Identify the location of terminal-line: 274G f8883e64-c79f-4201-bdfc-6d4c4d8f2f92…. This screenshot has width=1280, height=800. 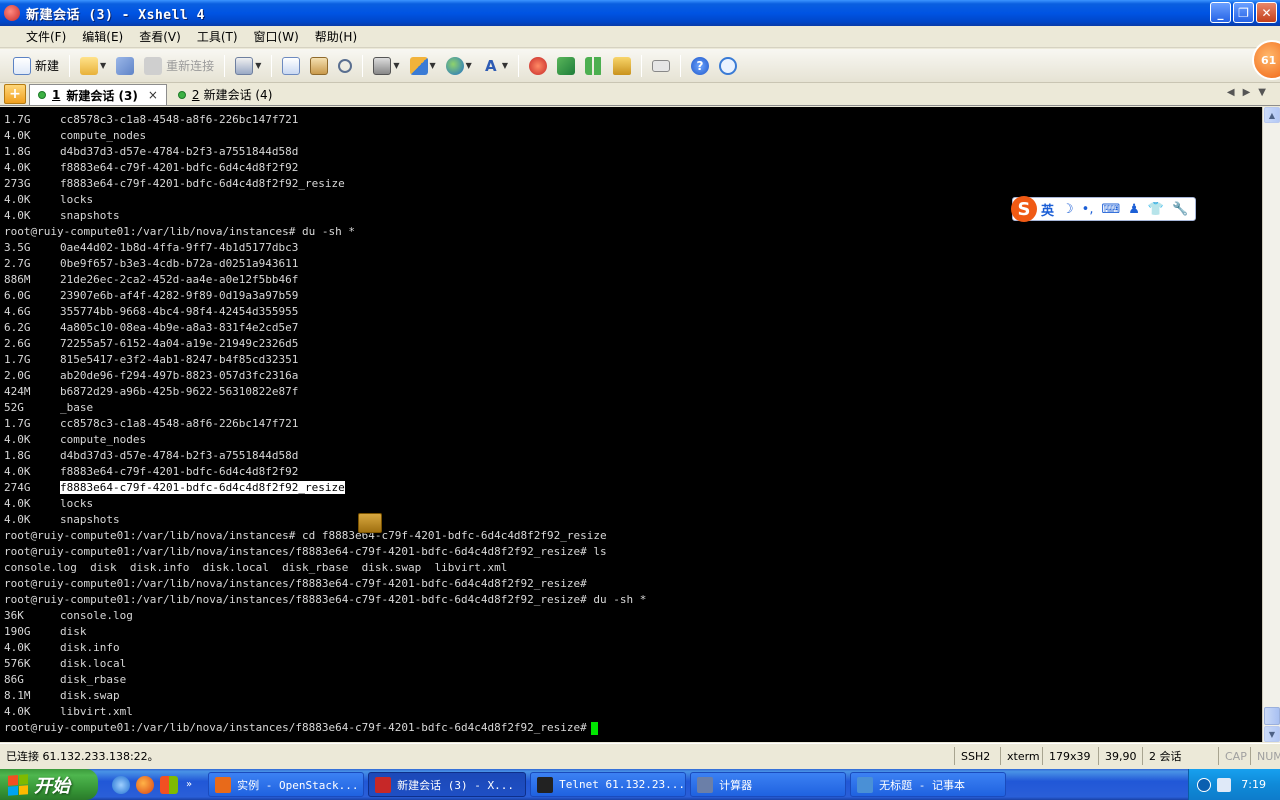
(633, 488).